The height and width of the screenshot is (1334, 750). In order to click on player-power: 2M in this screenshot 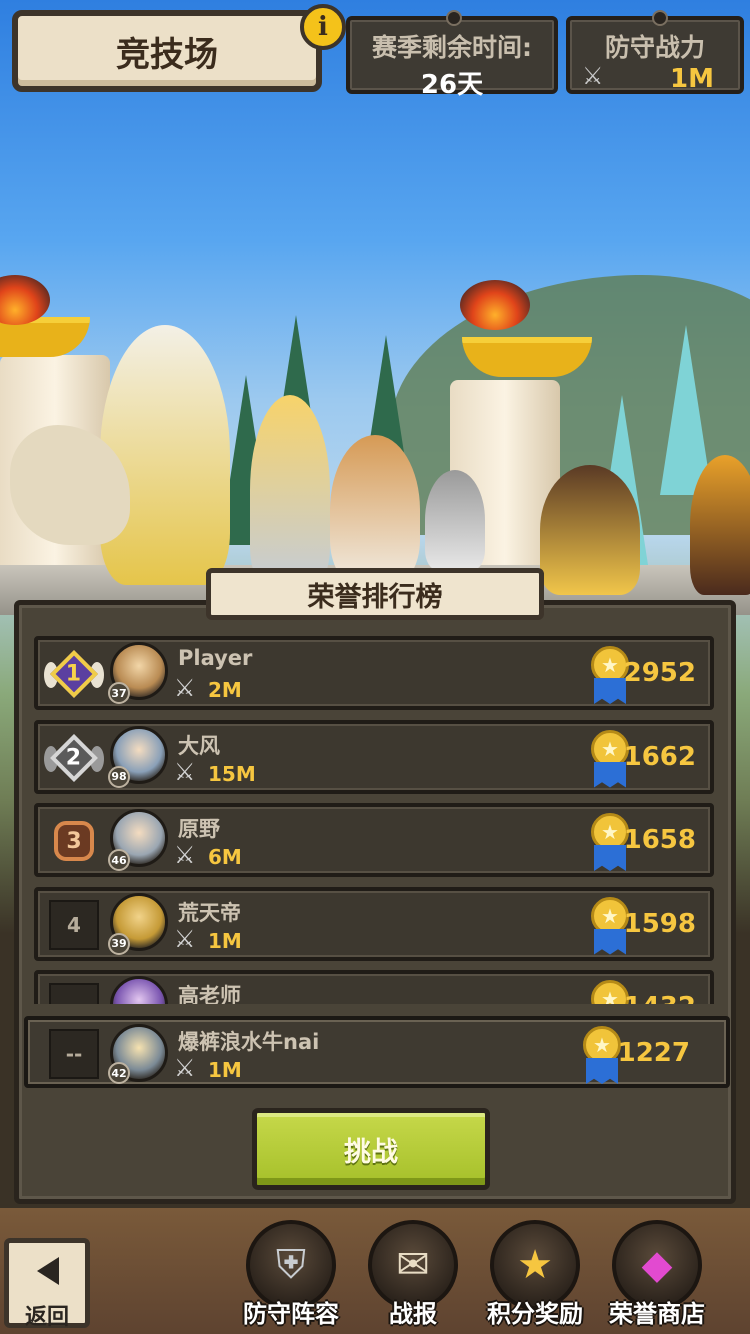, I will do `click(225, 690)`.